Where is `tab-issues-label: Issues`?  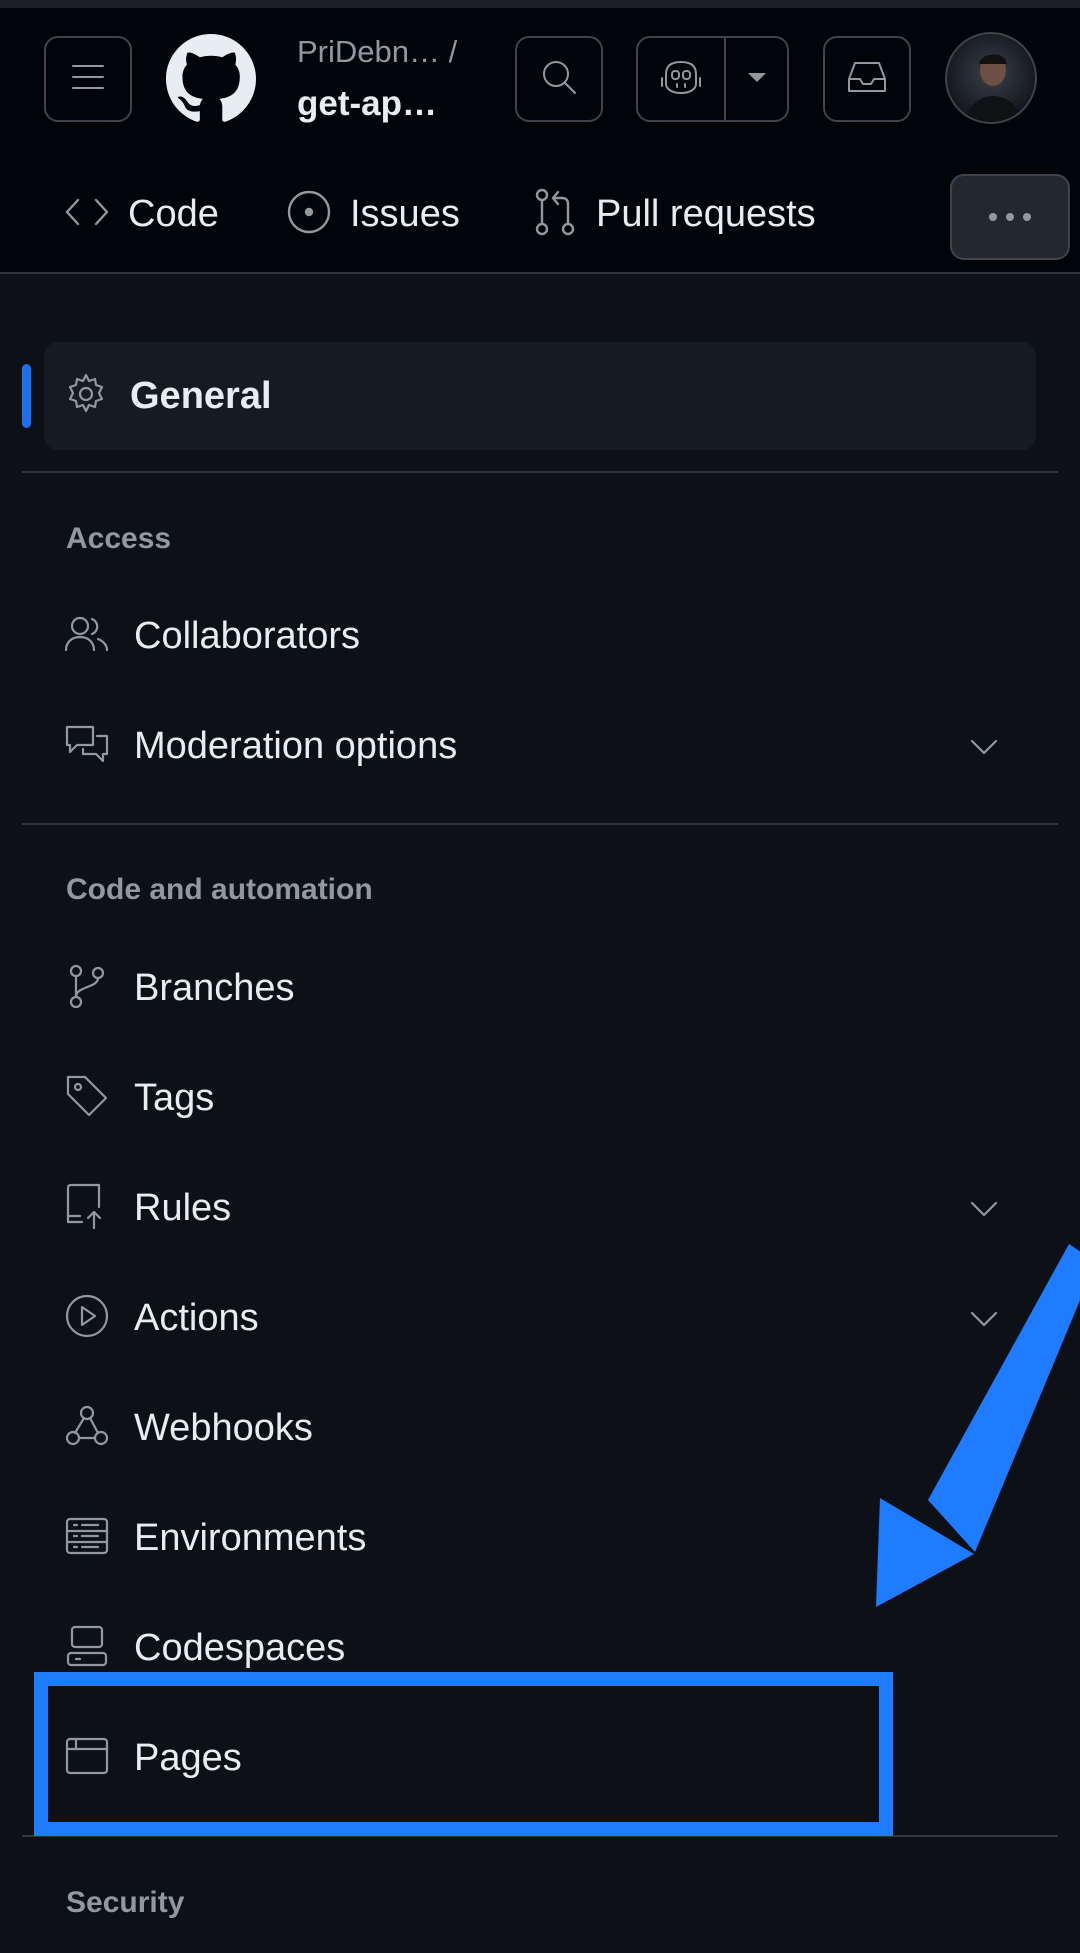 tab-issues-label: Issues is located at coordinates (405, 213).